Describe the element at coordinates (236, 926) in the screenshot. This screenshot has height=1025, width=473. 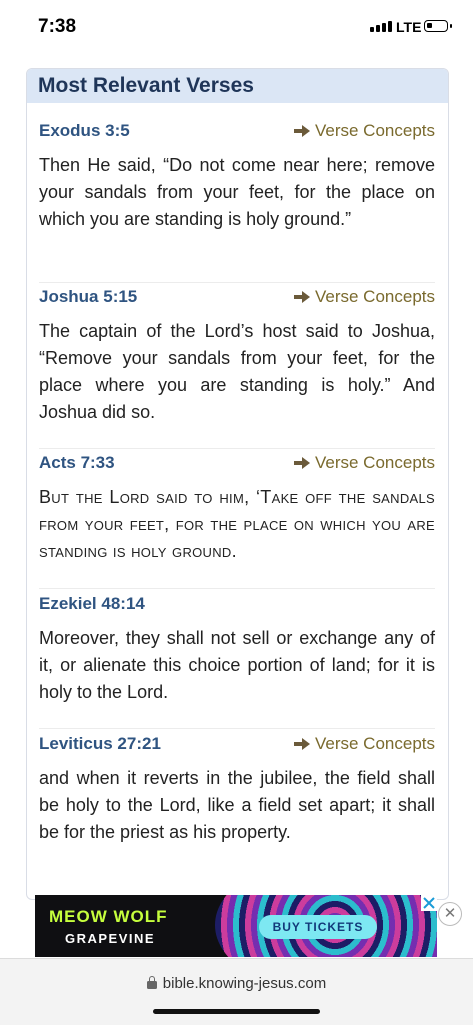
I see `ad-banner: MEOW WOLF GRAPEVINE BUY TICKETS` at that location.